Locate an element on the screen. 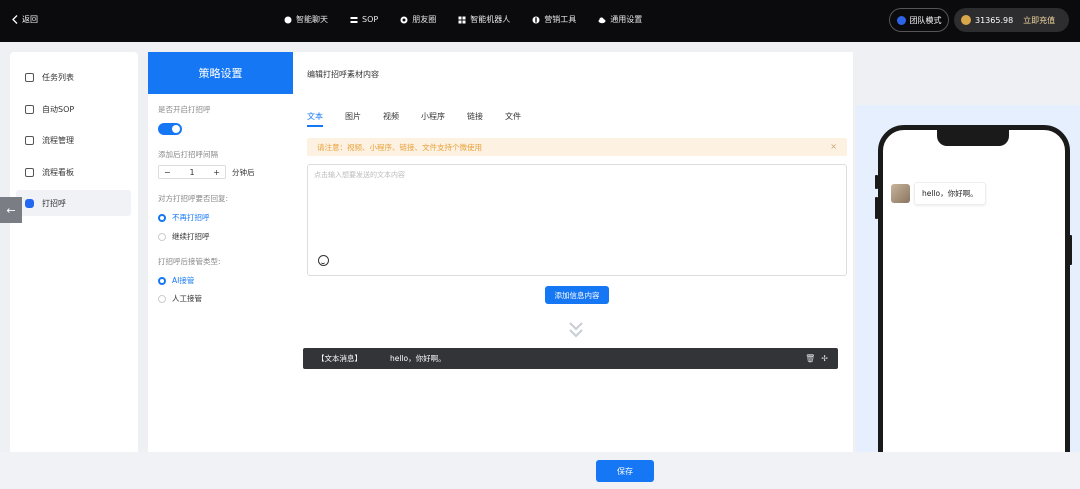  coin-icon is located at coordinates (966, 20).